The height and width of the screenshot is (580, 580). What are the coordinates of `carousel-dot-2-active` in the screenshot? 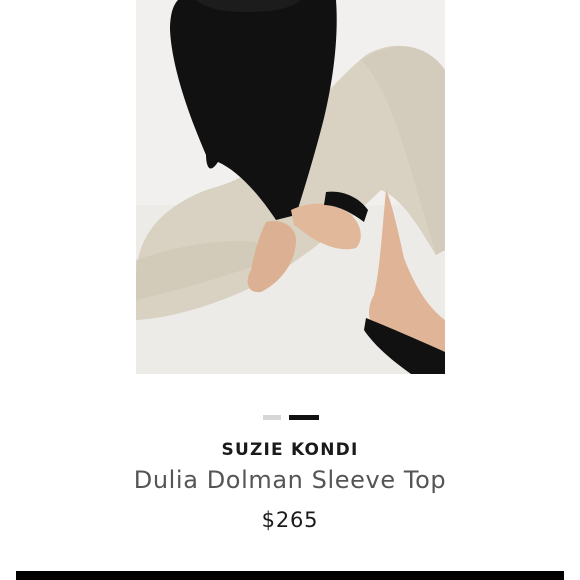 It's located at (304, 417).